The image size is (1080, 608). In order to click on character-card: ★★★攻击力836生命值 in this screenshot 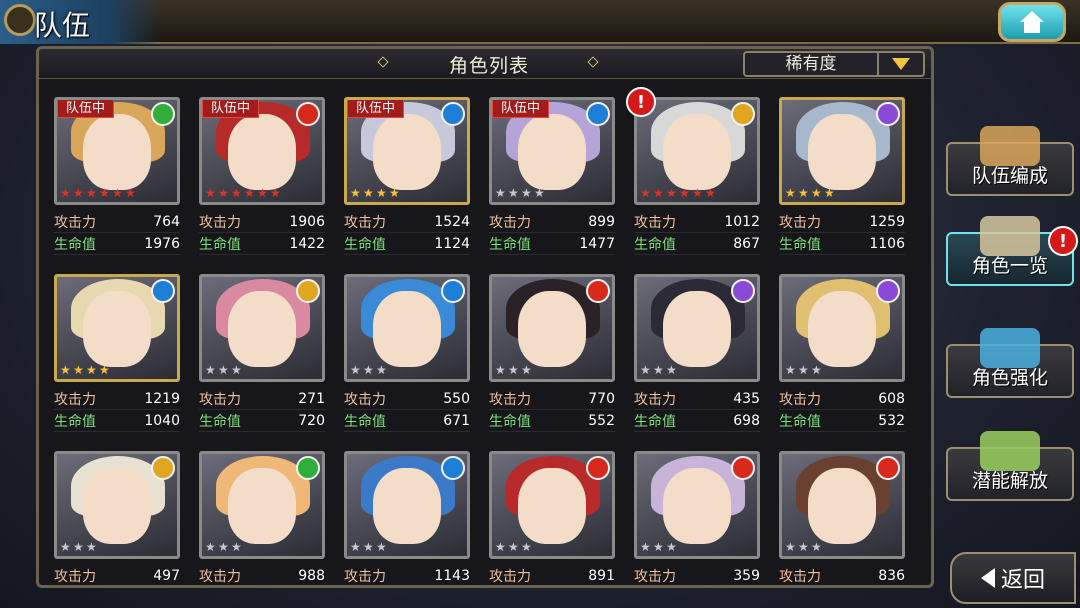, I will do `click(842, 520)`.